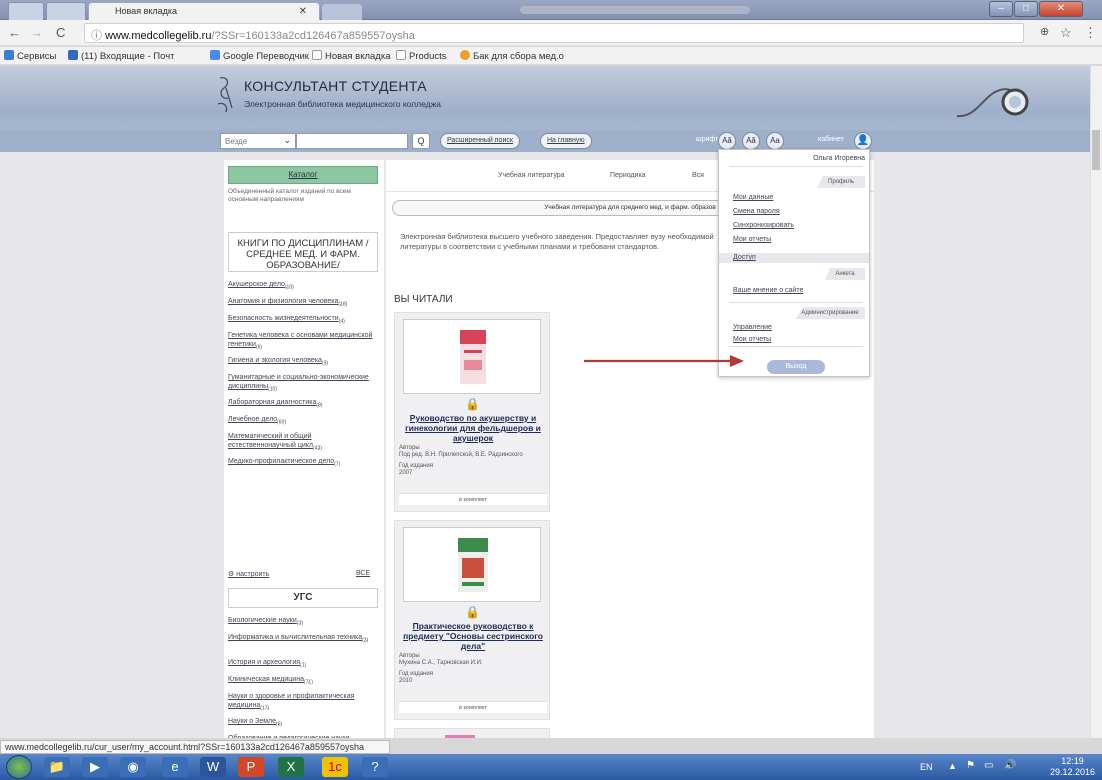 Image resolution: width=1102 pixels, height=780 pixels. I want to click on menu-item-management: Управление, so click(752, 327).